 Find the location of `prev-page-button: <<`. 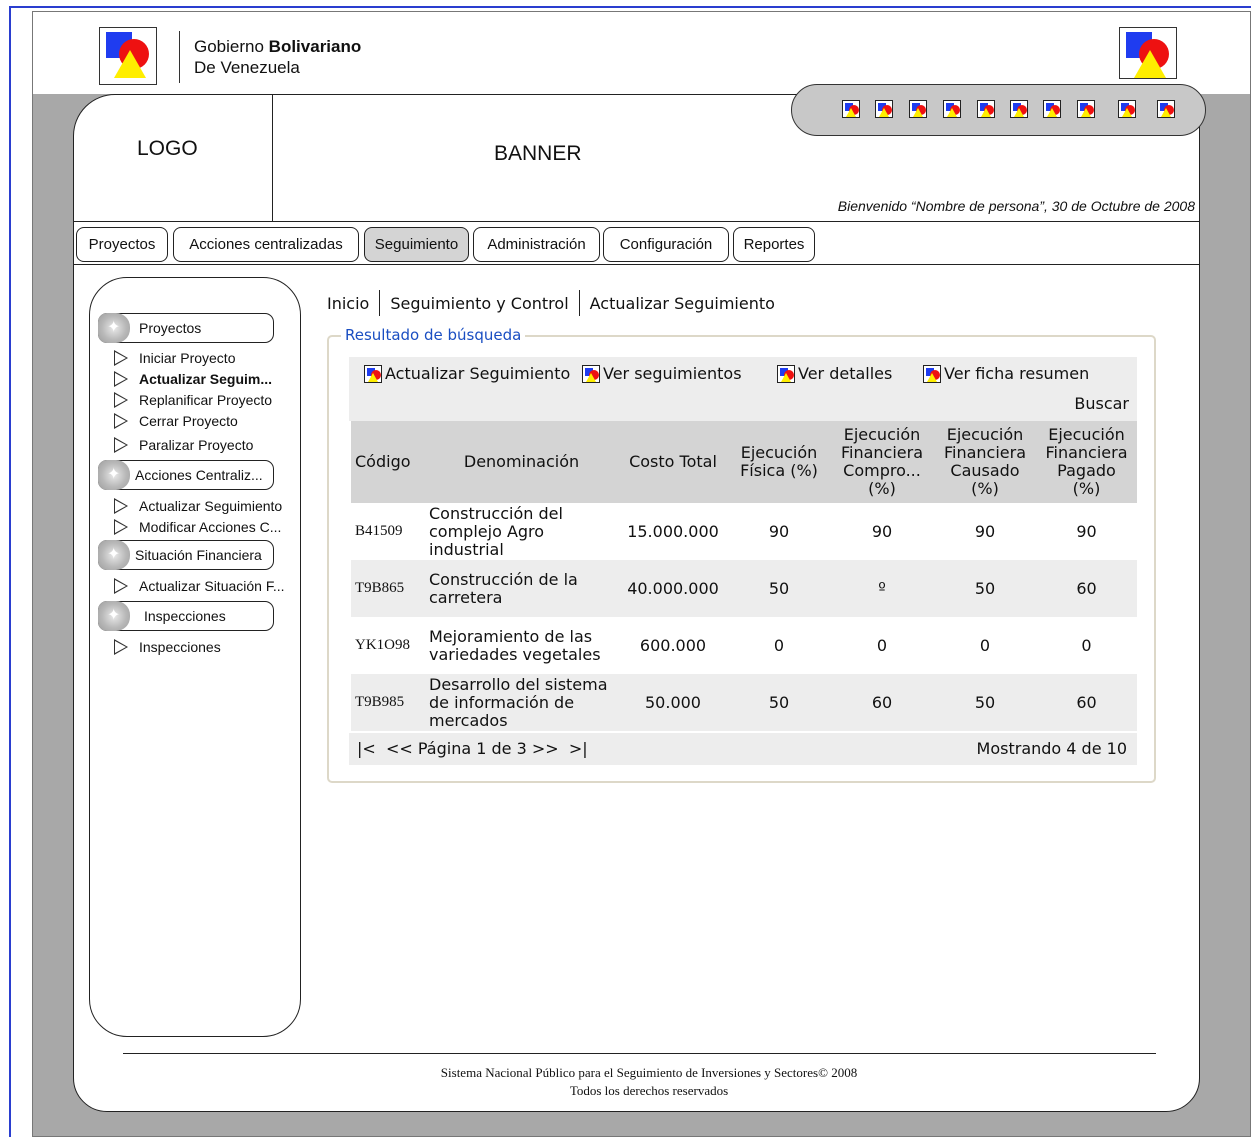

prev-page-button: << is located at coordinates (399, 748).